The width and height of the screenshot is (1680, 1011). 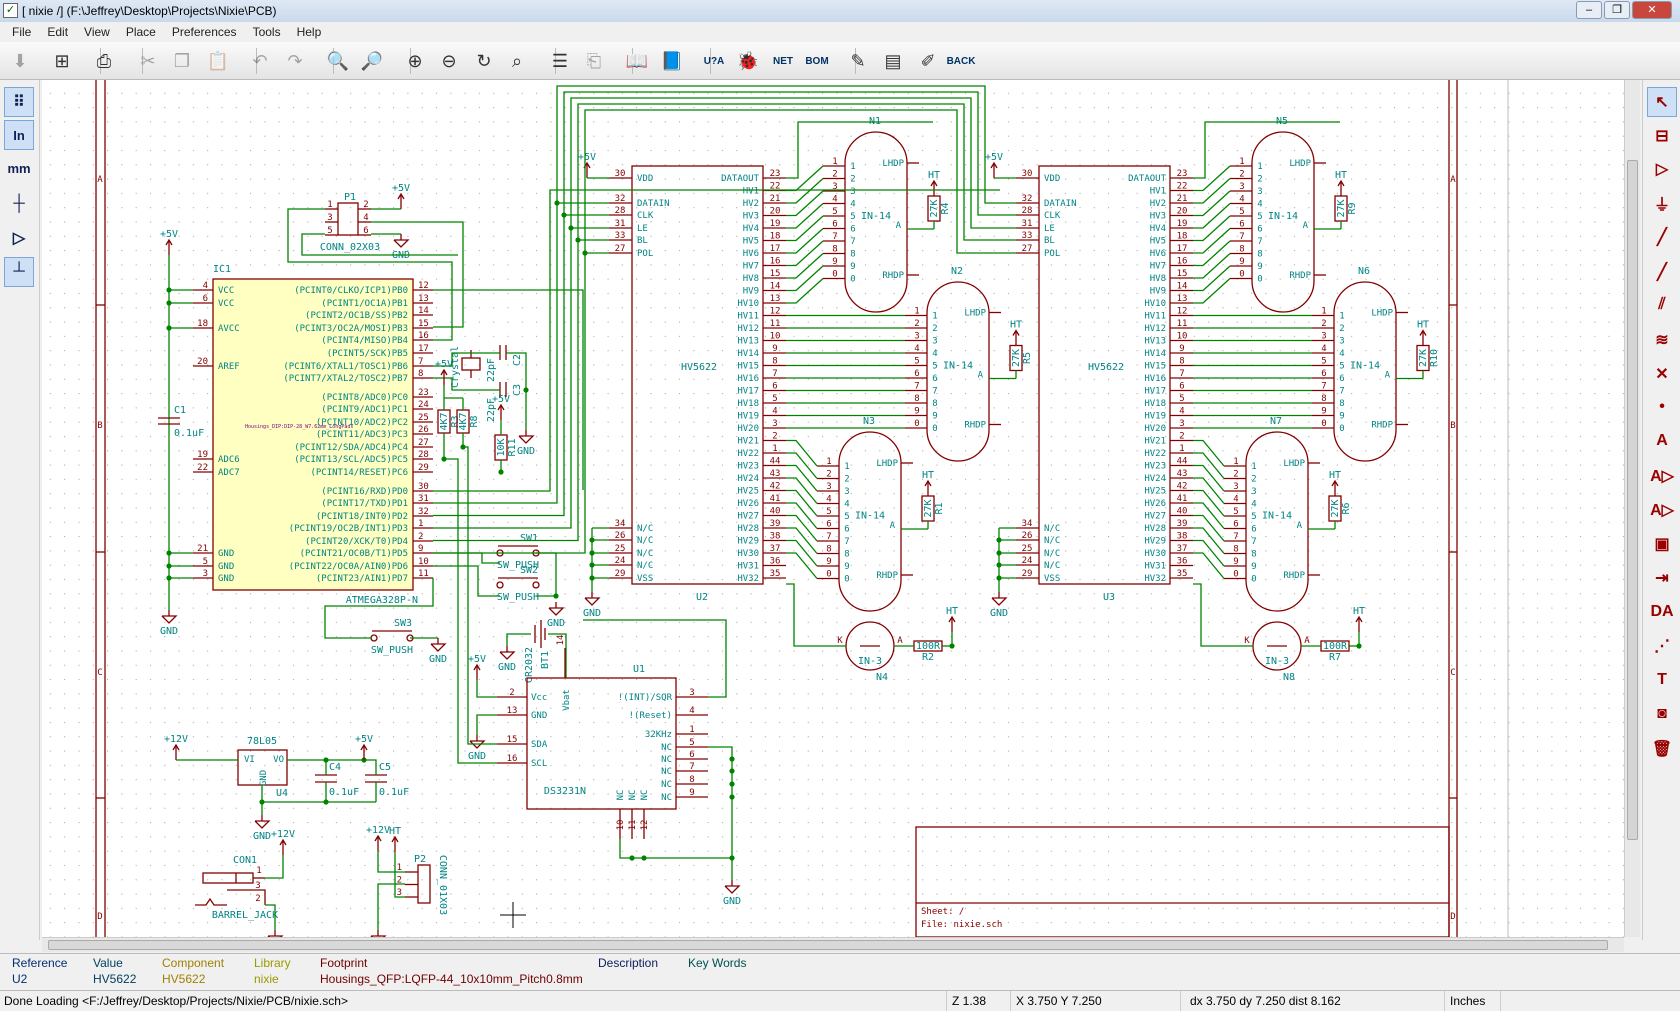 What do you see at coordinates (637, 61) in the screenshot?
I see `library-editor-icon: 📖` at bounding box center [637, 61].